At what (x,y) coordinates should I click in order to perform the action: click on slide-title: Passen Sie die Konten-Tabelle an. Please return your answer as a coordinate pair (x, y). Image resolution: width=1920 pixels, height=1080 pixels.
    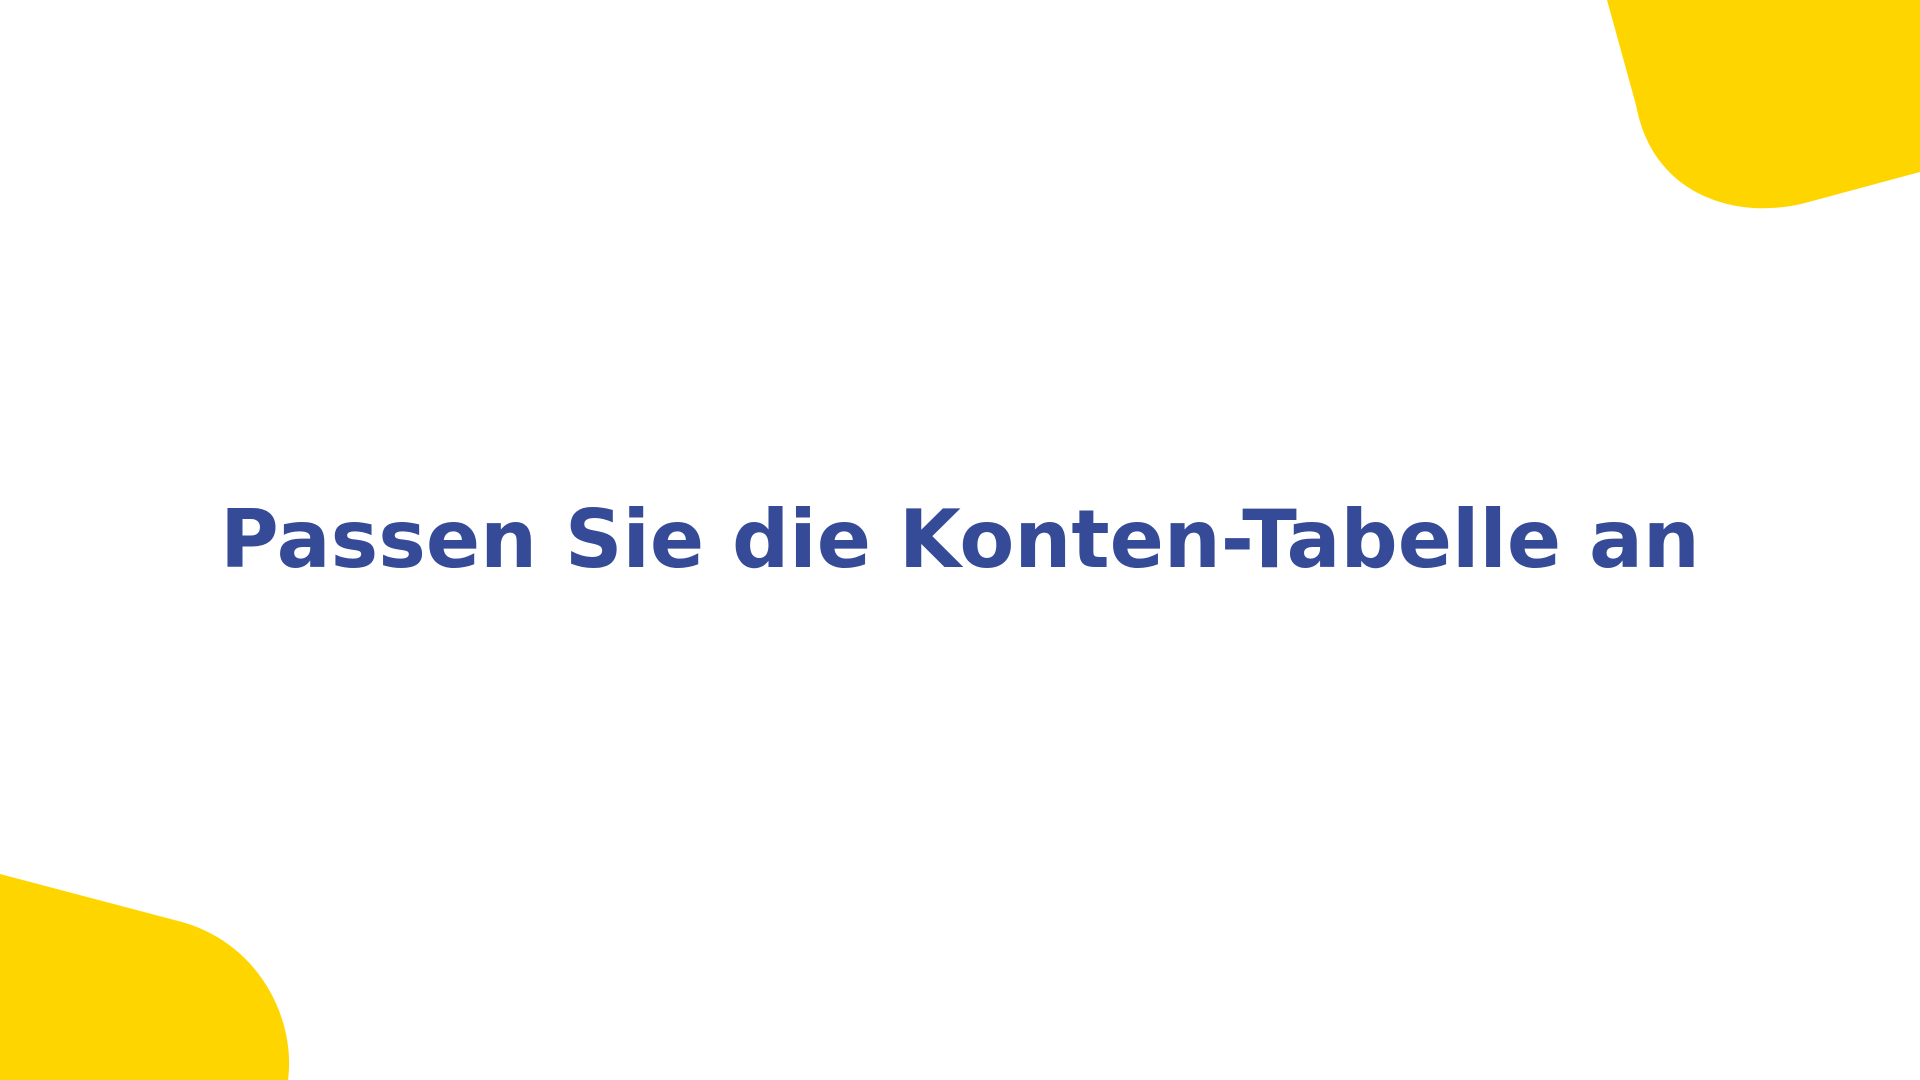
    Looking at the image, I should click on (960, 539).